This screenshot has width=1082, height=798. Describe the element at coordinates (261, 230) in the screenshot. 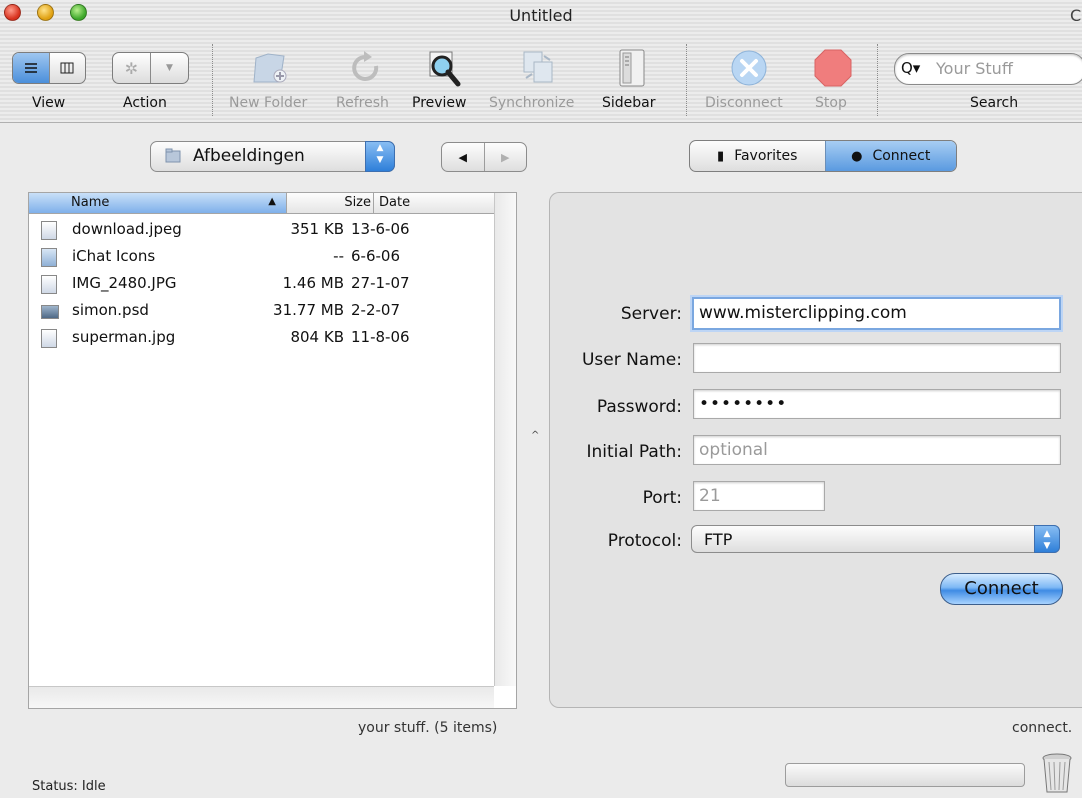

I see `list-item: download.jpeg 351 KB 13-6-06` at that location.